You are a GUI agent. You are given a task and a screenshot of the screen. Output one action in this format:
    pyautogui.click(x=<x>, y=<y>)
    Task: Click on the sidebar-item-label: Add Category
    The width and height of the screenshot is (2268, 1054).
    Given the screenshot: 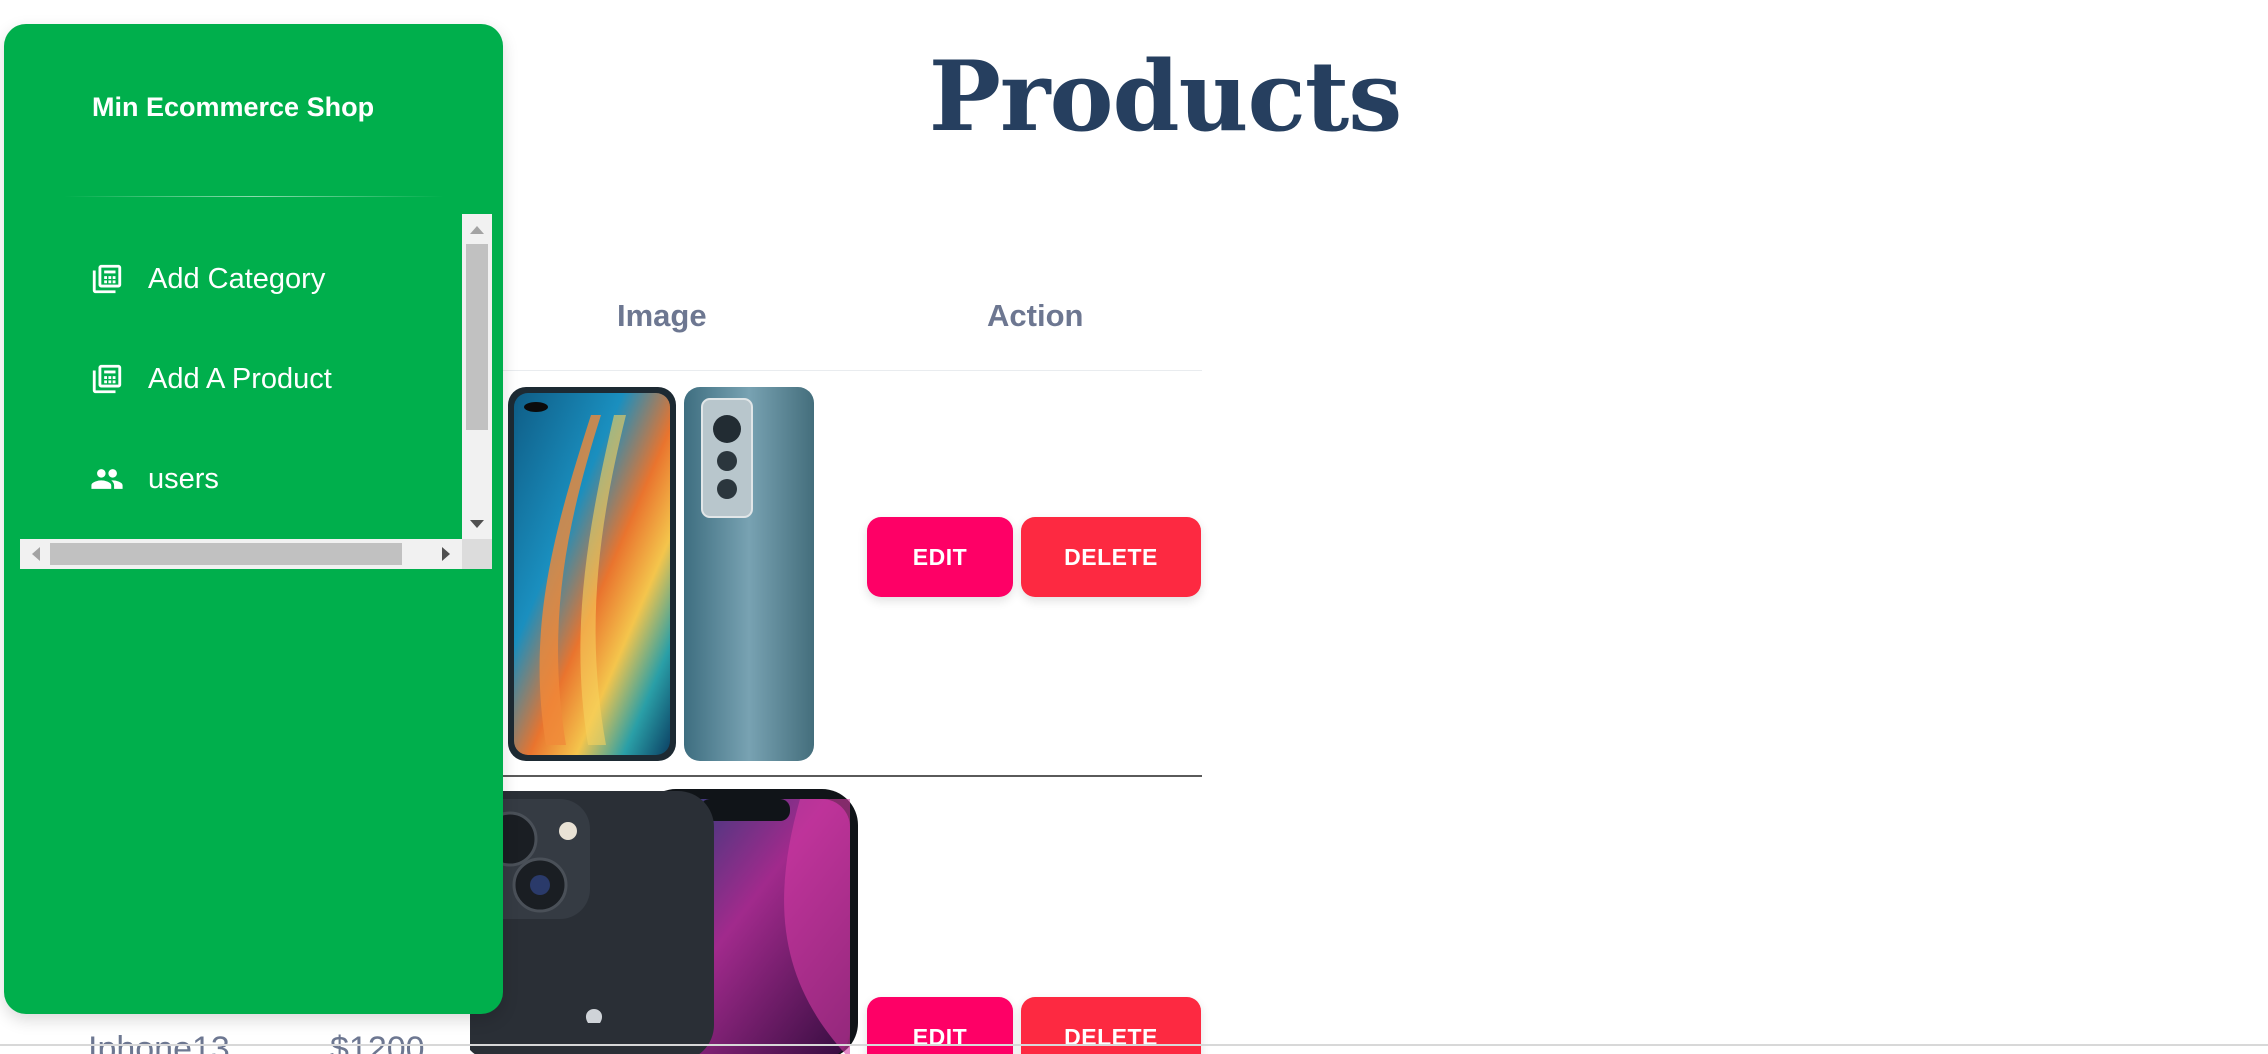 What is the action you would take?
    pyautogui.click(x=237, y=278)
    